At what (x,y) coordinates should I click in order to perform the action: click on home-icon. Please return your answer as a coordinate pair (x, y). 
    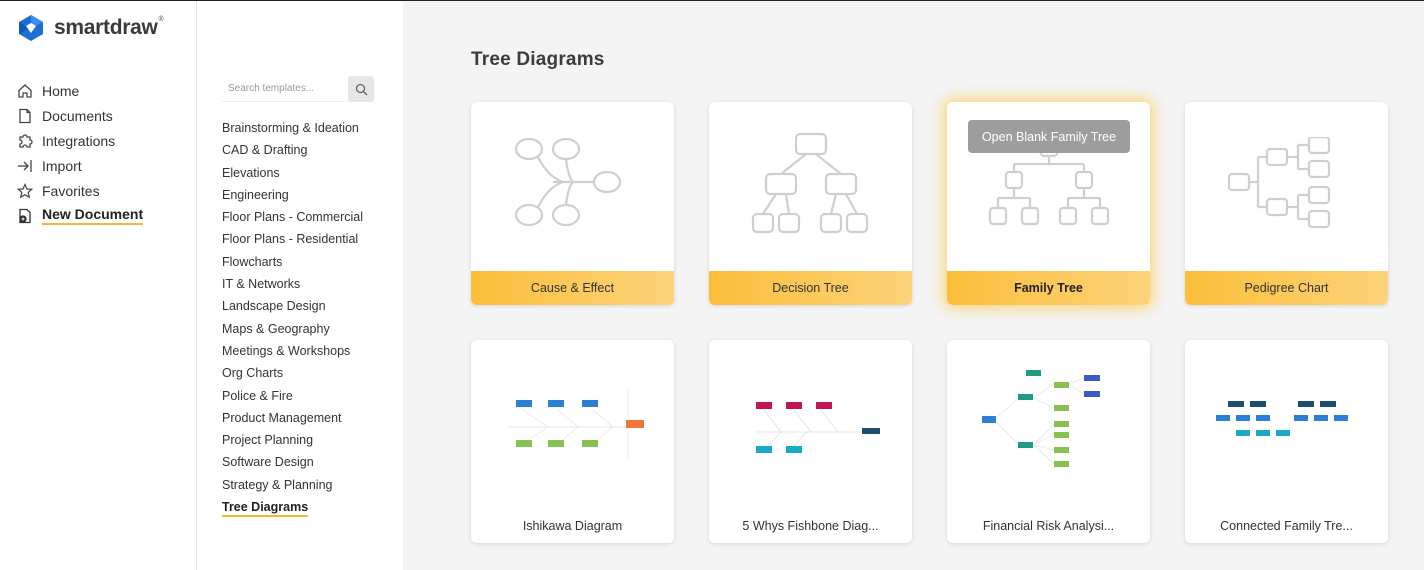
    Looking at the image, I should click on (25, 91).